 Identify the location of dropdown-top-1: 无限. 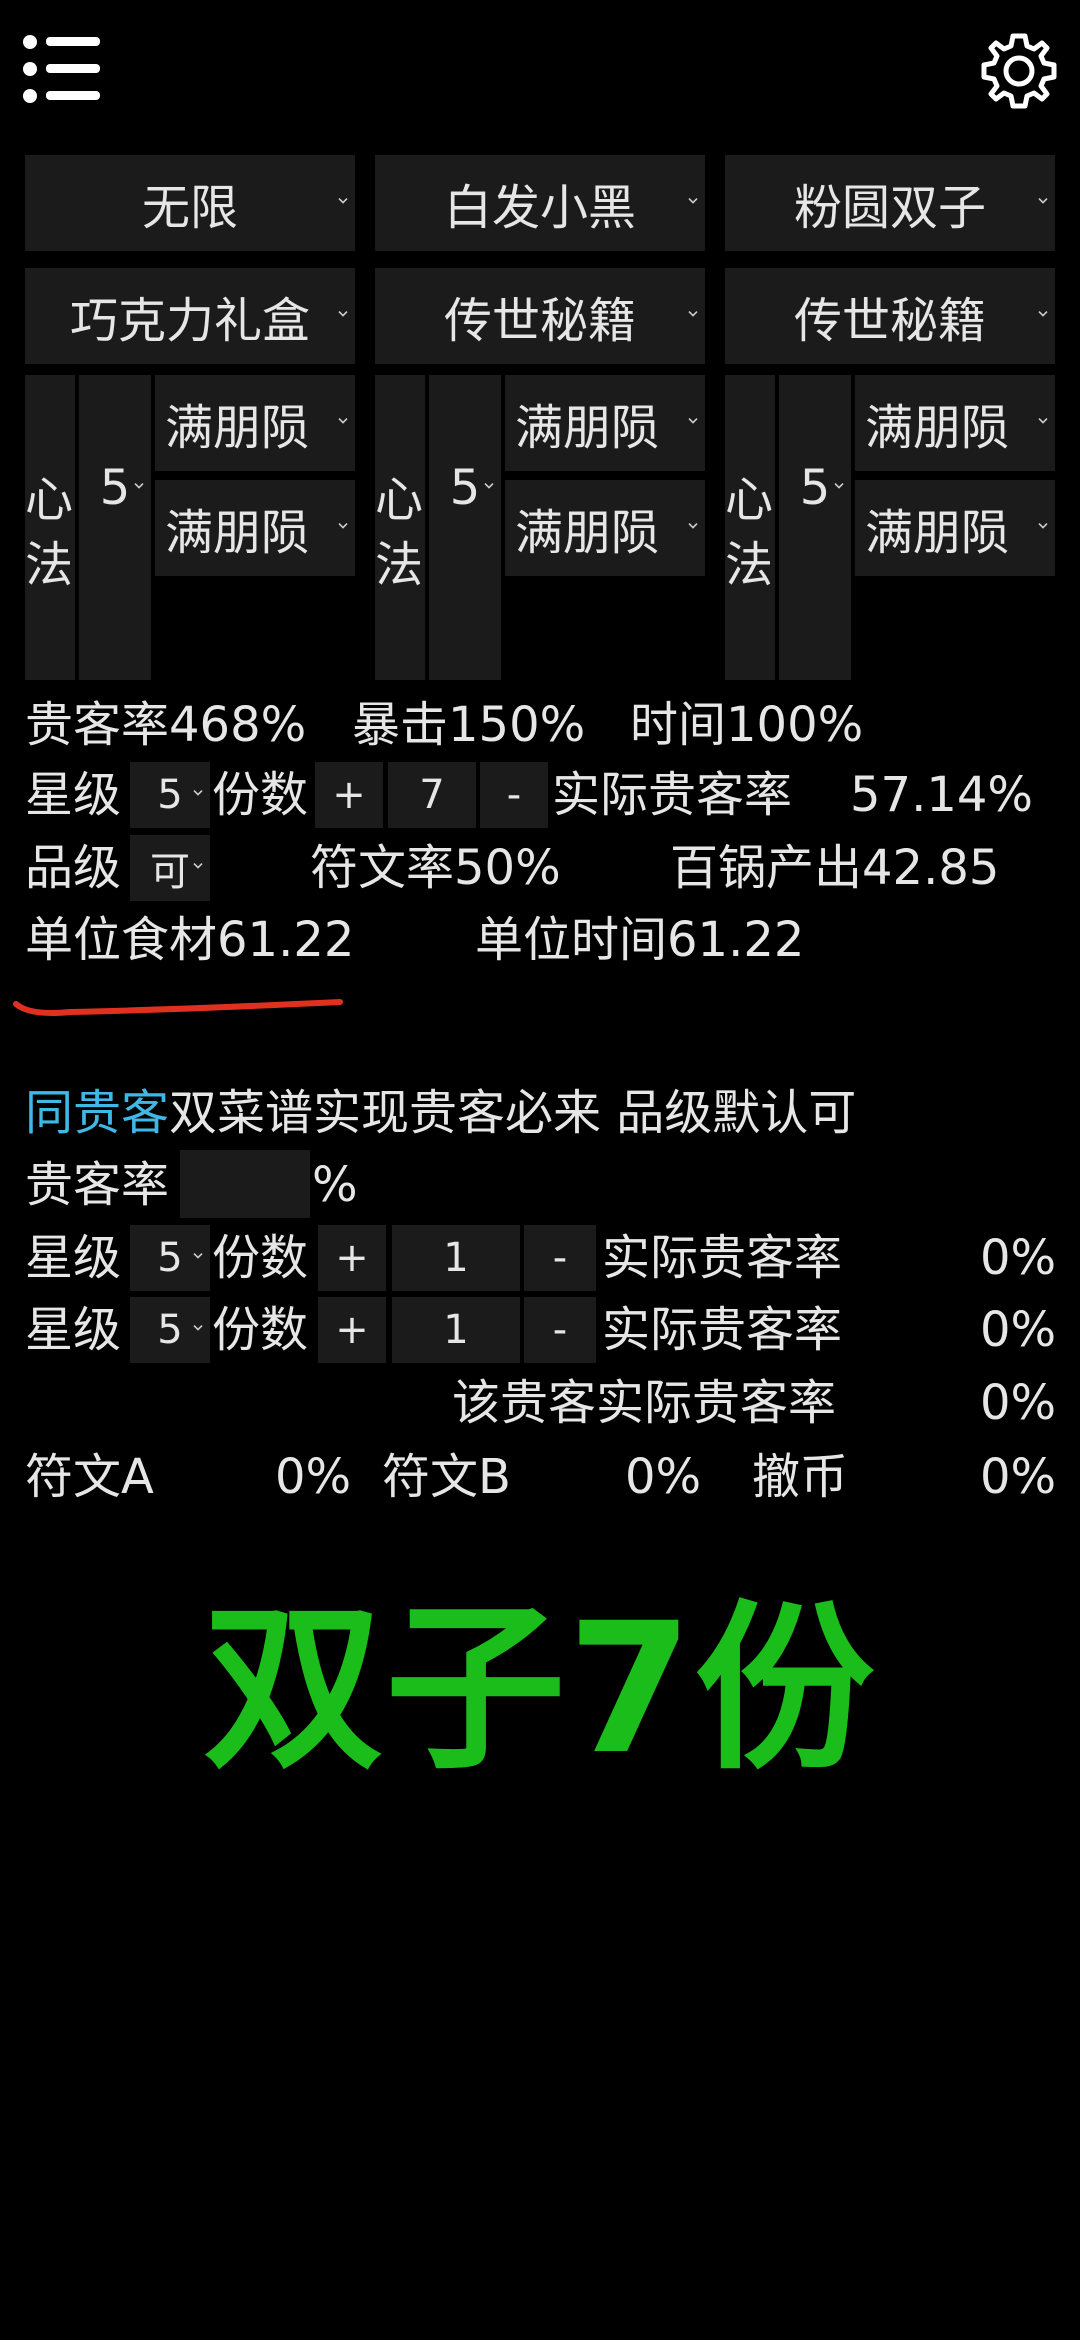
(190, 203).